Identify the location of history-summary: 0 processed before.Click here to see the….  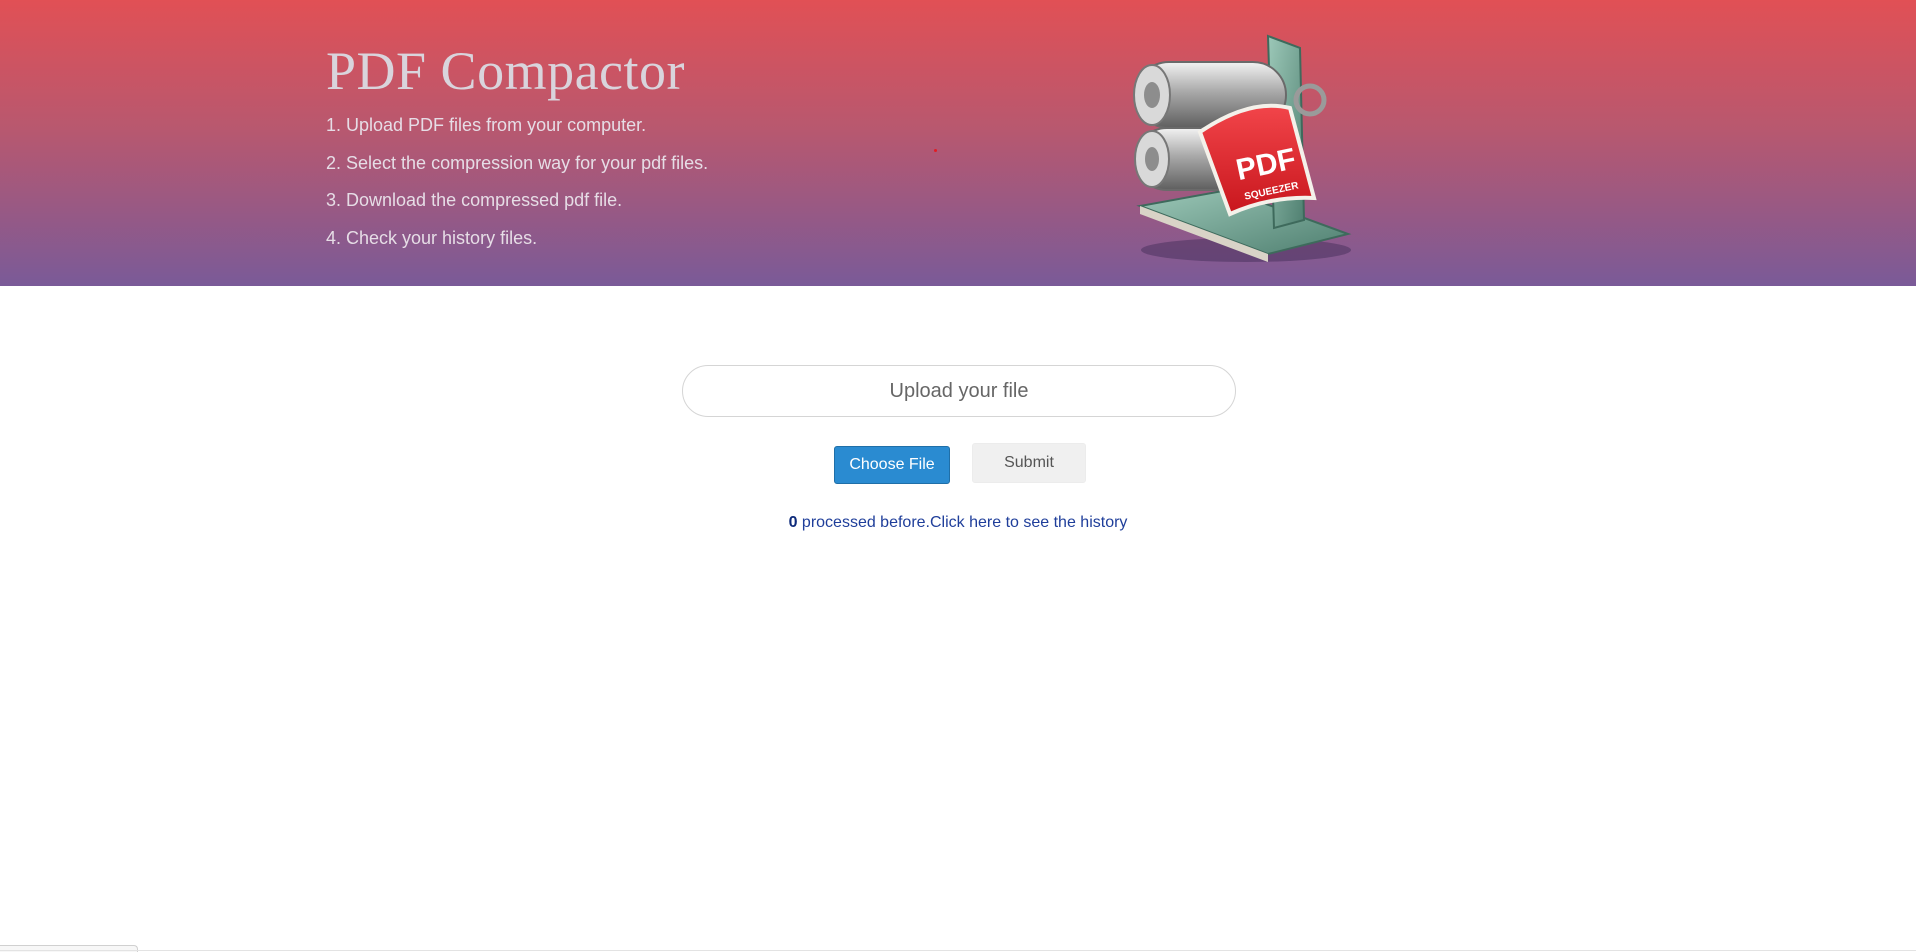
(958, 523).